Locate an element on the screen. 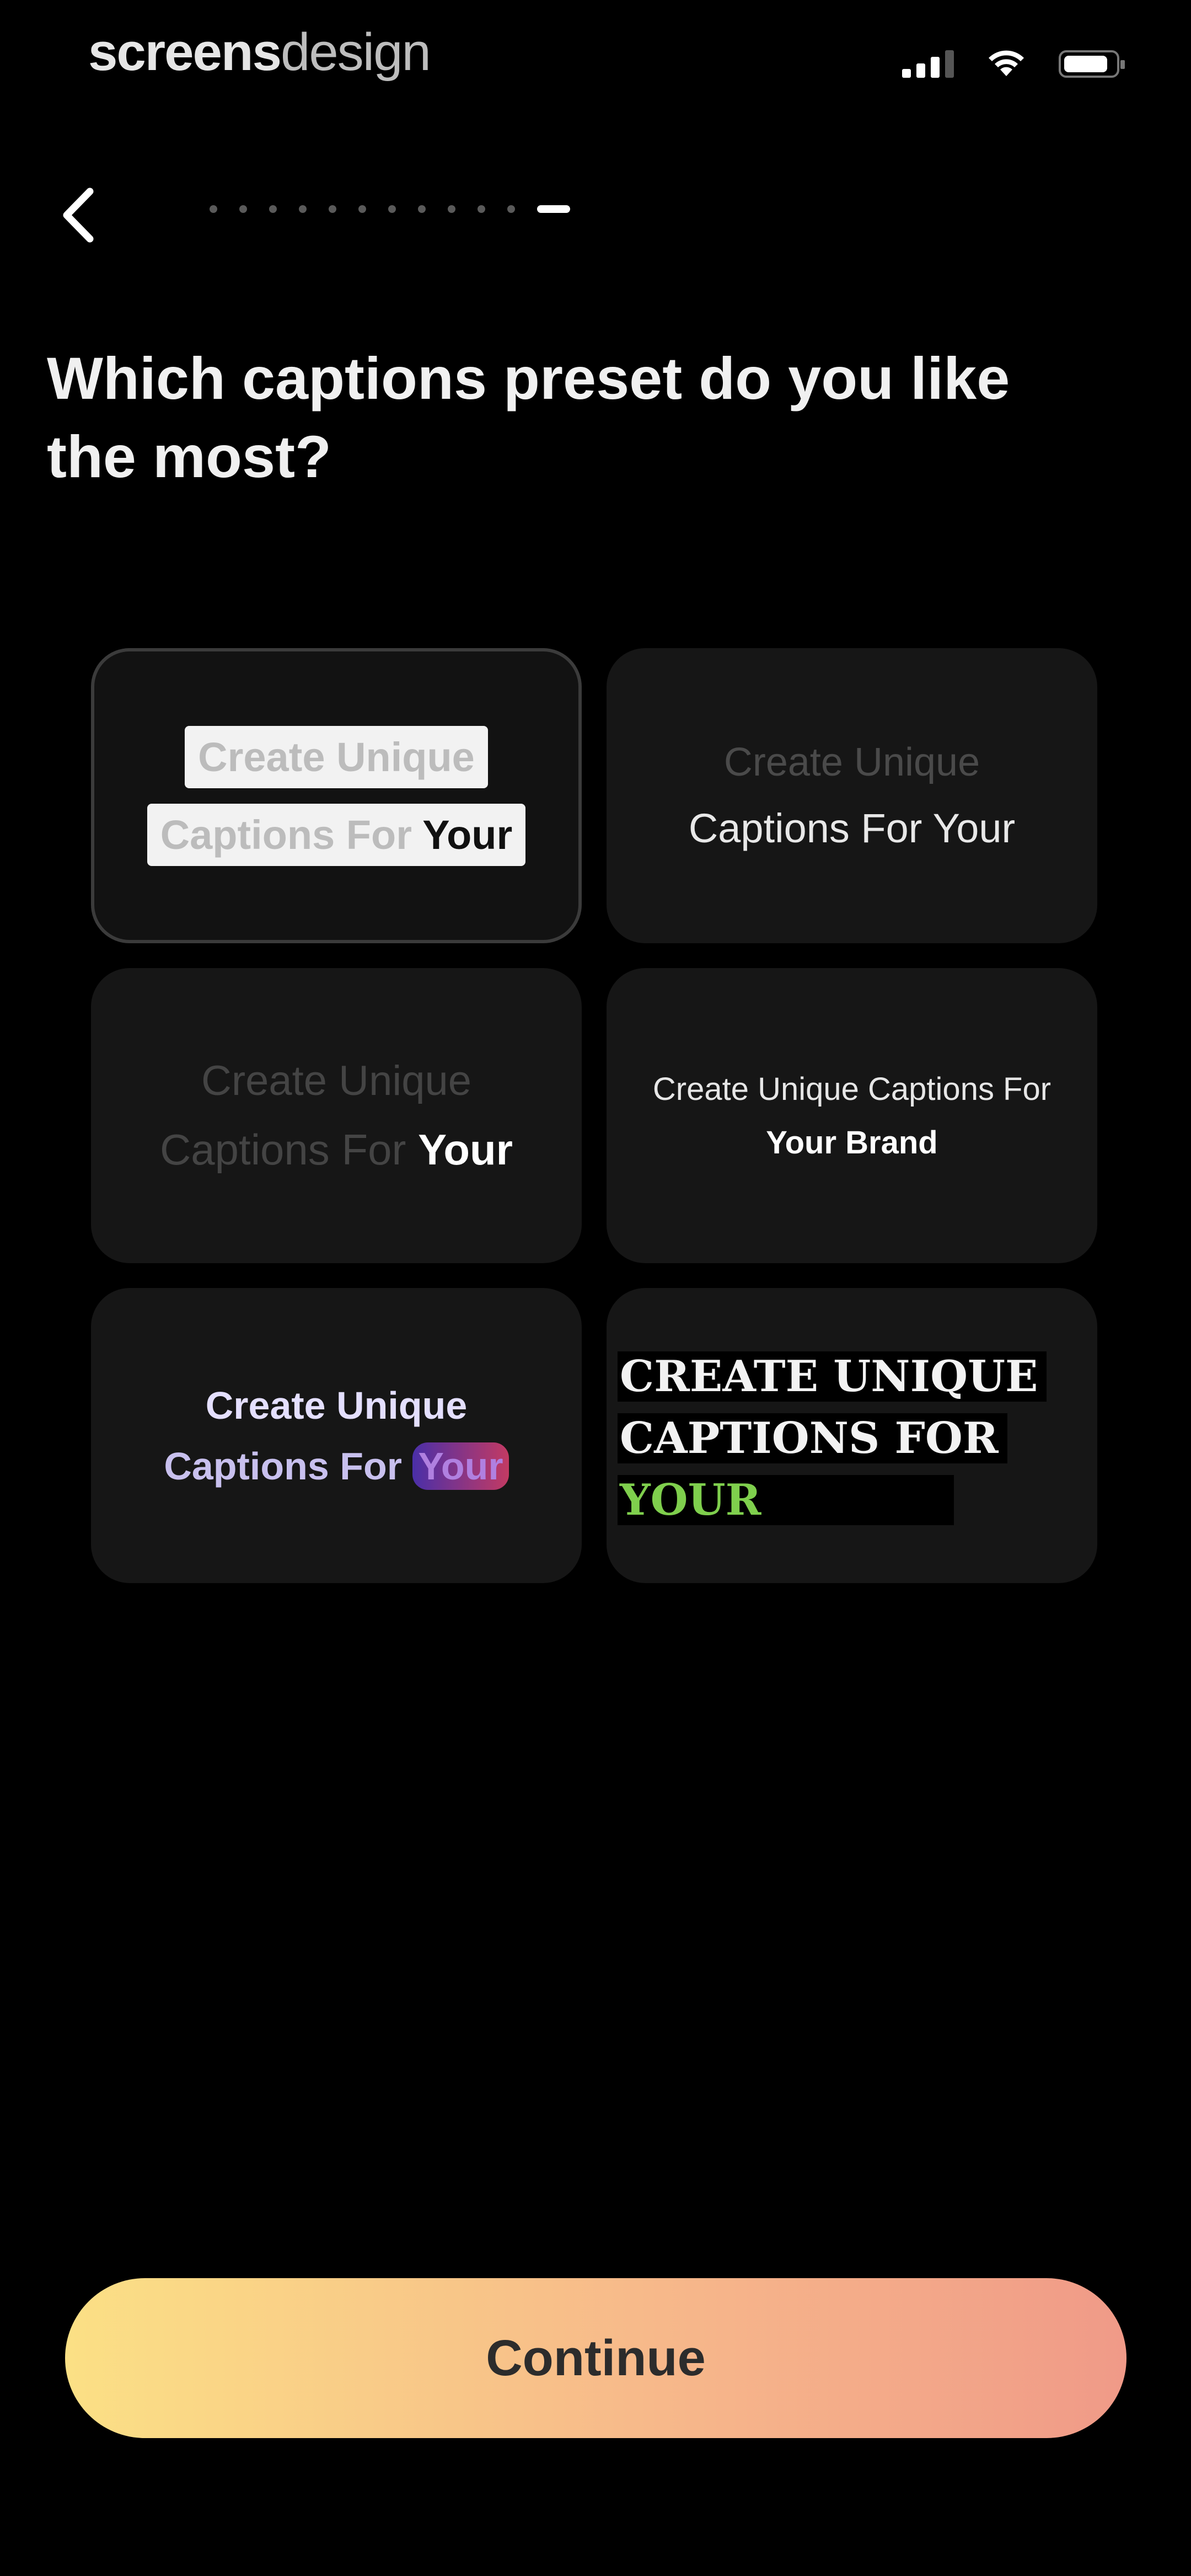 This screenshot has height=2576, width=1191. status-bar: screensdesign is located at coordinates (595, 63).